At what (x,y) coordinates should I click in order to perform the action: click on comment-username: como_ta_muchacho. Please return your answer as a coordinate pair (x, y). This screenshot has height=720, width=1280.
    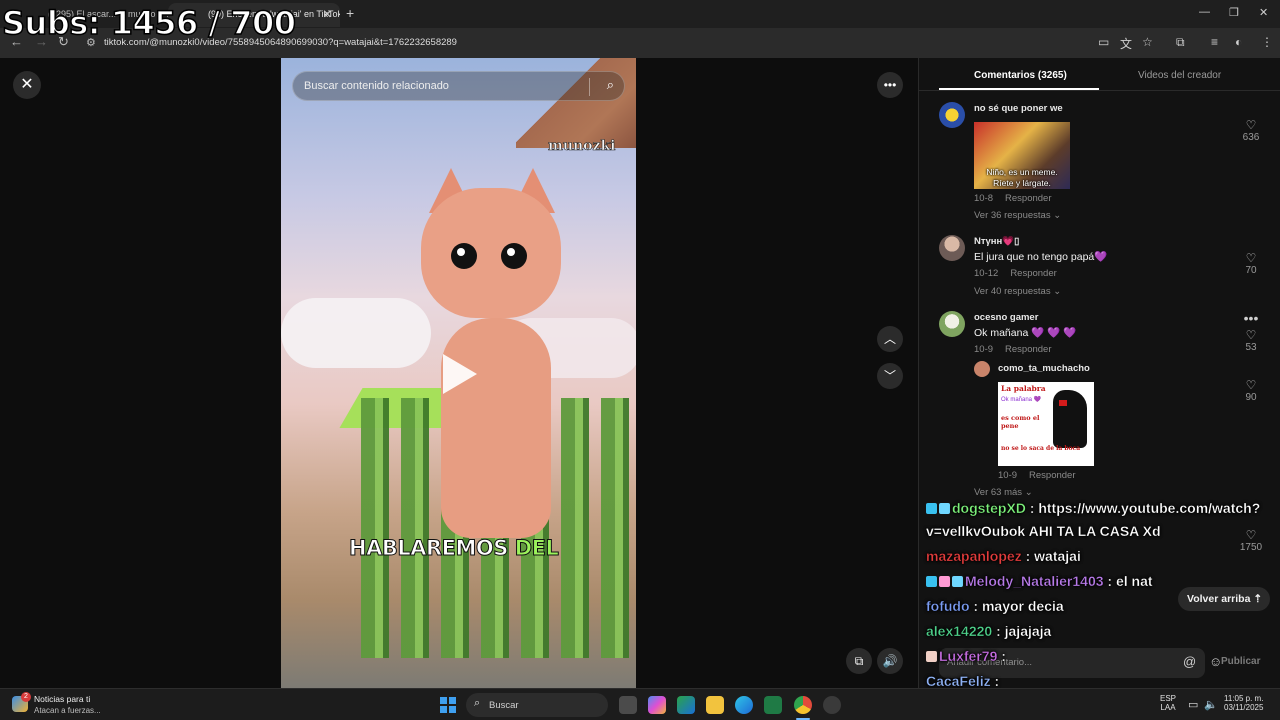
    Looking at the image, I should click on (1044, 368).